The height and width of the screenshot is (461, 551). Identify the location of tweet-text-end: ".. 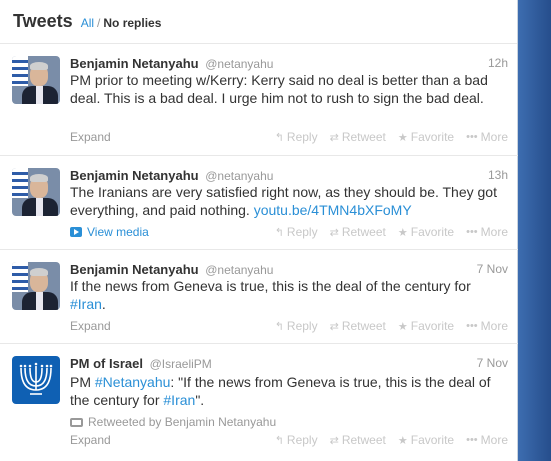
(200, 399).